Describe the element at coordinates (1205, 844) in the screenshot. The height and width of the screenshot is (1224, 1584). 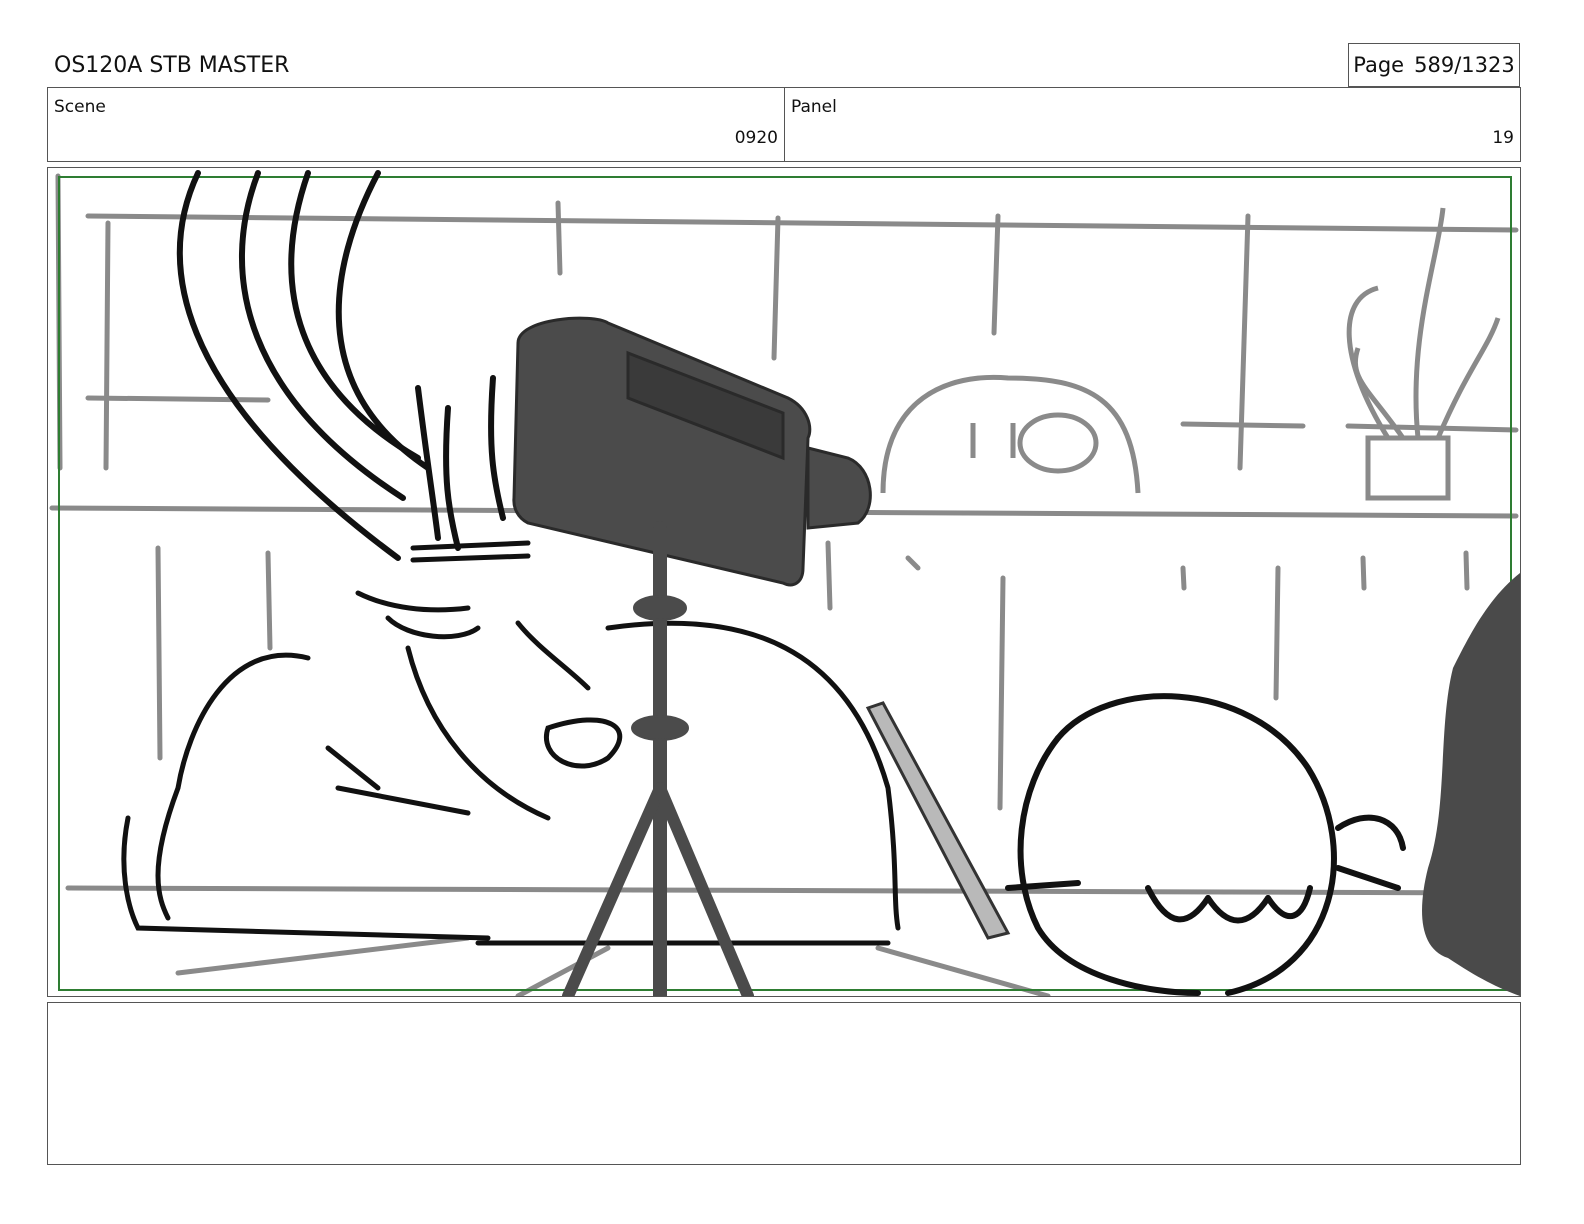
I see `bird-creature-sketch` at that location.